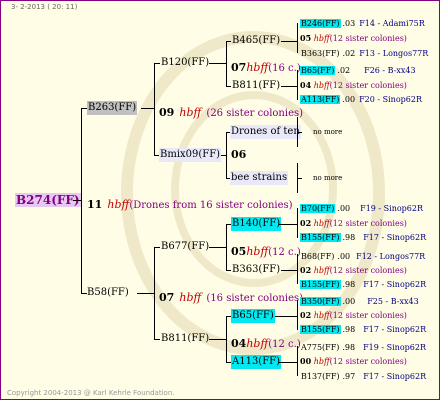 The width and height of the screenshot is (440, 400). Describe the element at coordinates (190, 112) in the screenshot. I see `b263-hbff: hbff` at that location.